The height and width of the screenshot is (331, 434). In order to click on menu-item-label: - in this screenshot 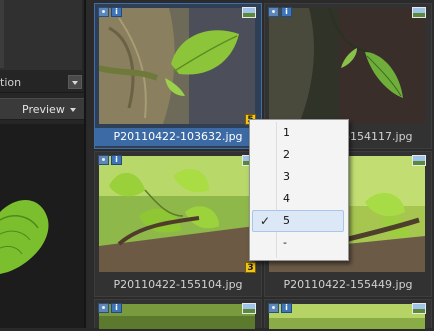, I will do `click(285, 242)`.